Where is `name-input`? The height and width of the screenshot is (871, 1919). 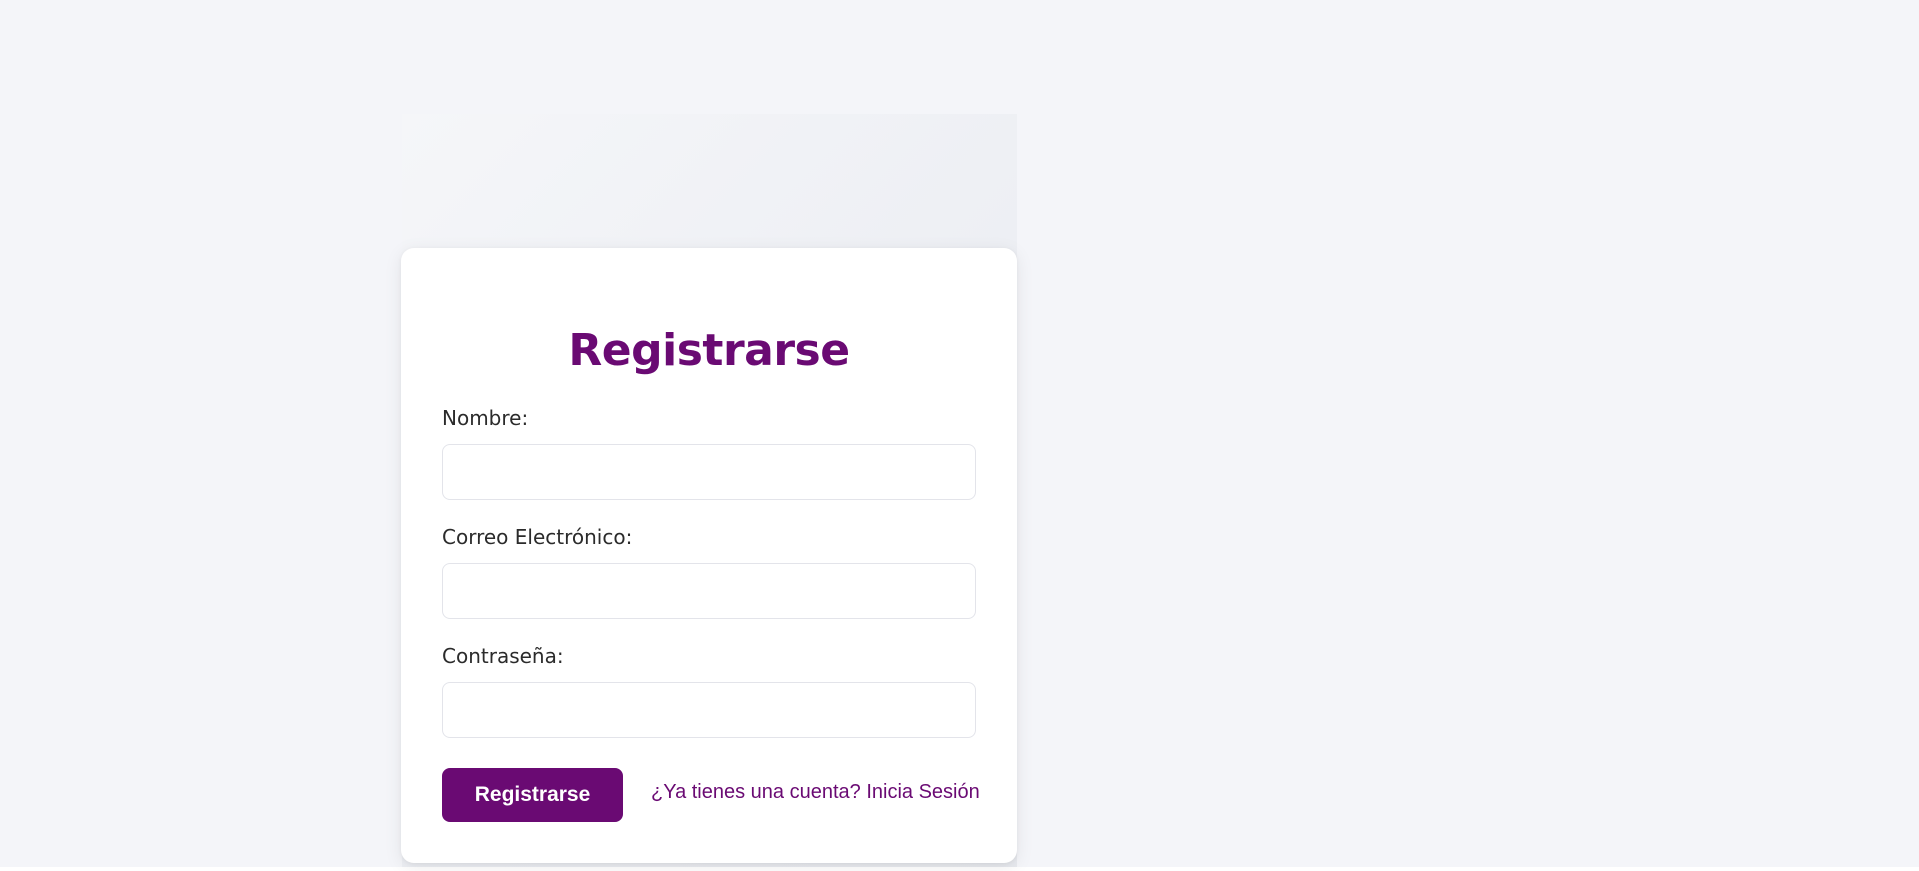 name-input is located at coordinates (709, 472).